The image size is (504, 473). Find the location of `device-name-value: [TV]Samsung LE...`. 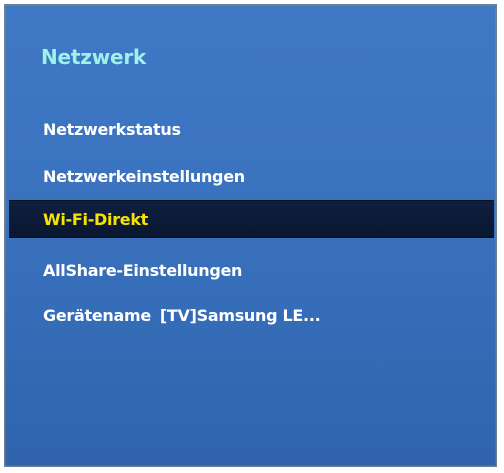

device-name-value: [TV]Samsung LE... is located at coordinates (240, 315).